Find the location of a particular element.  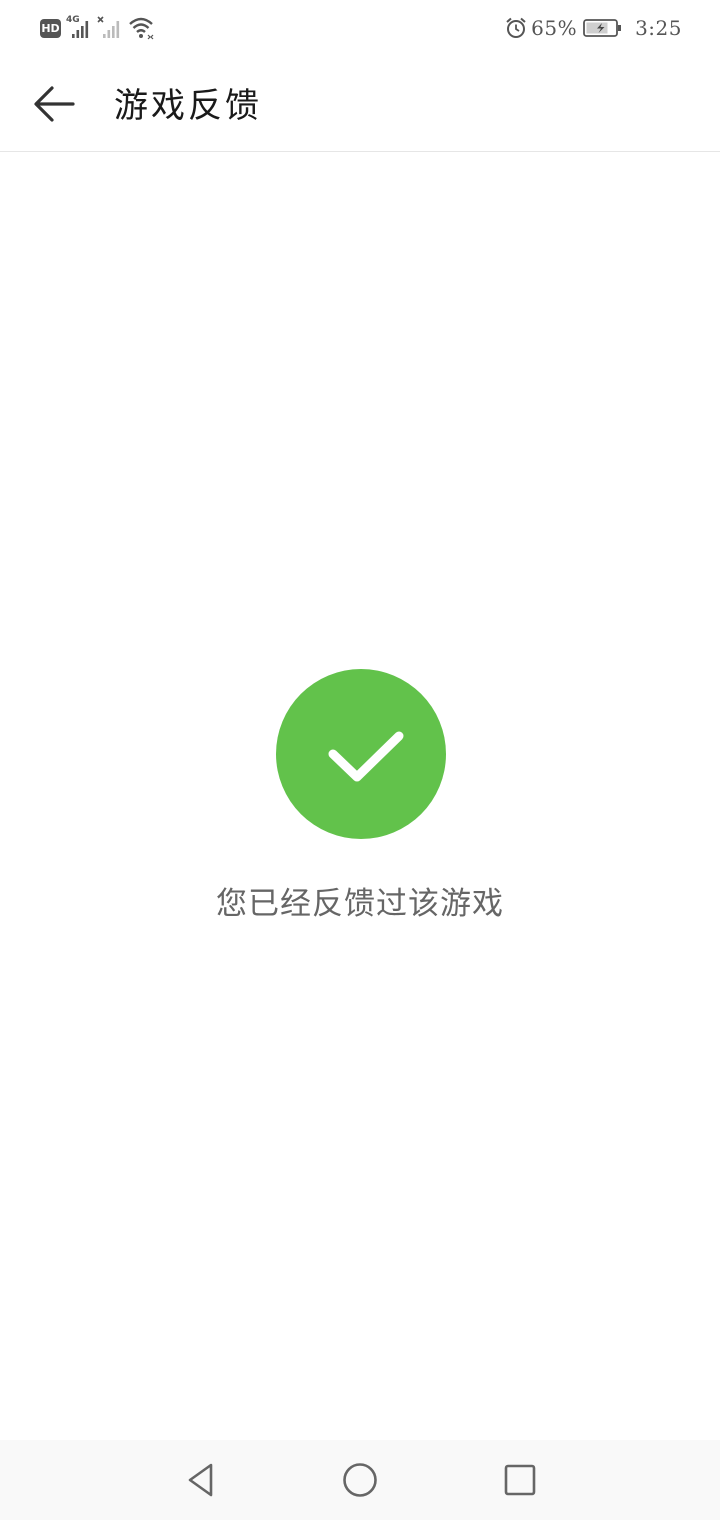

clock-time: 3:25 is located at coordinates (658, 28).